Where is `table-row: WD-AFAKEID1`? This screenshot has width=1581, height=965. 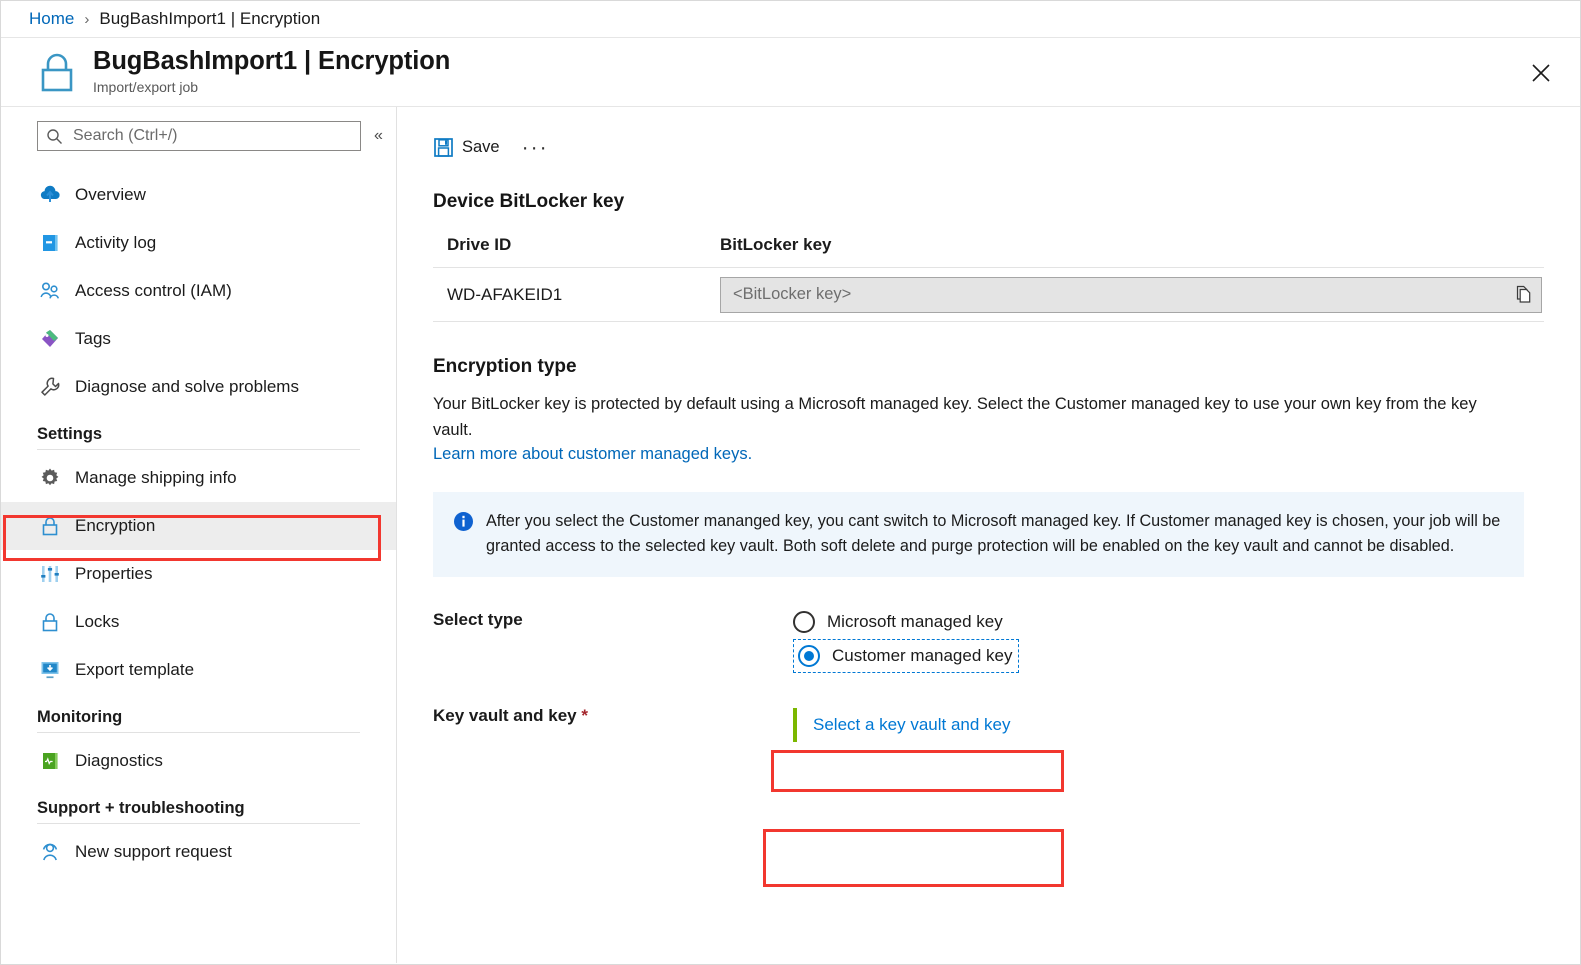
table-row: WD-AFAKEID1 is located at coordinates (988, 295).